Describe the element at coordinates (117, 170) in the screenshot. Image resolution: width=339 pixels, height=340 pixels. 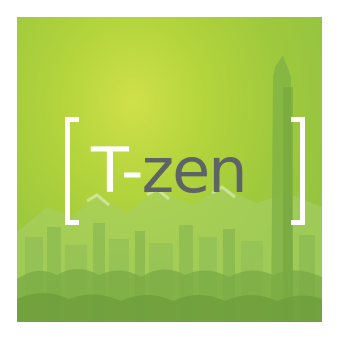
I see `logo-prefix: T-` at that location.